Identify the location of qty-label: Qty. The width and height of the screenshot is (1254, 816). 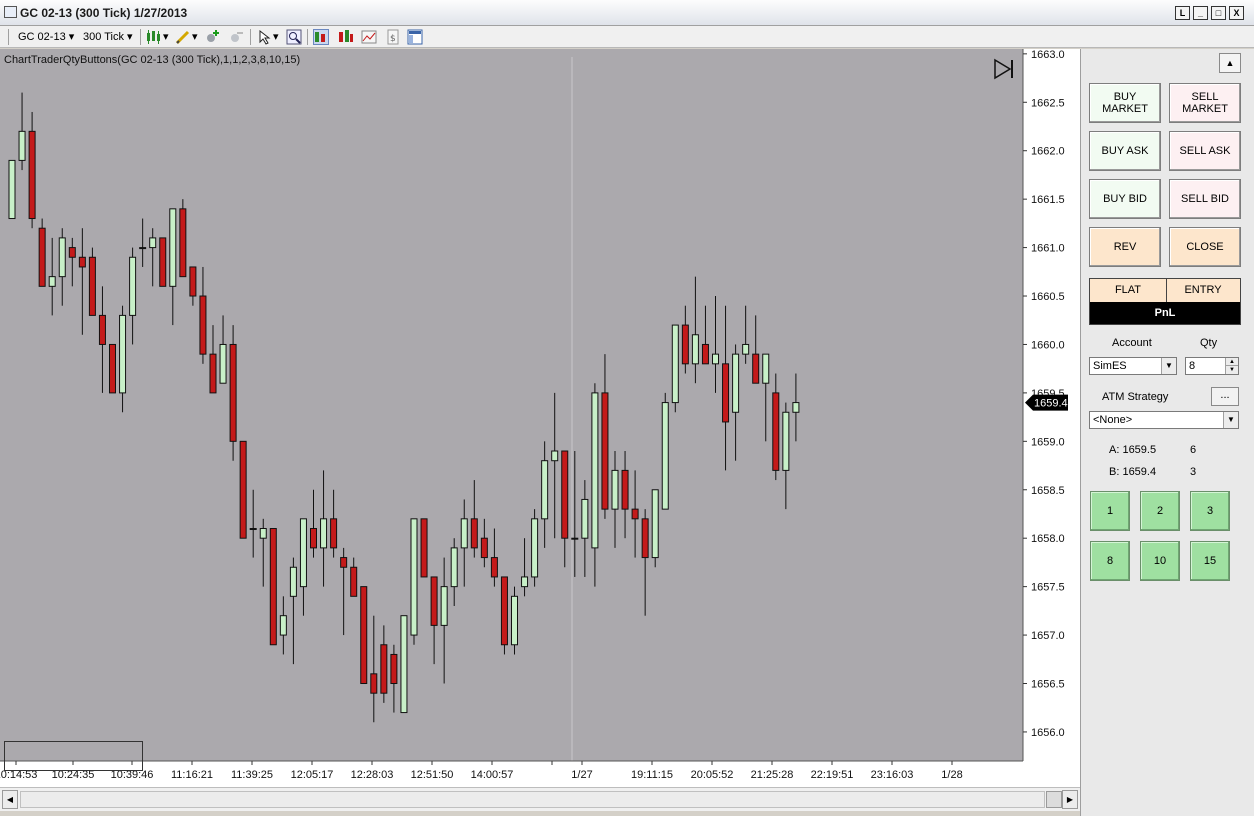
(1209, 343).